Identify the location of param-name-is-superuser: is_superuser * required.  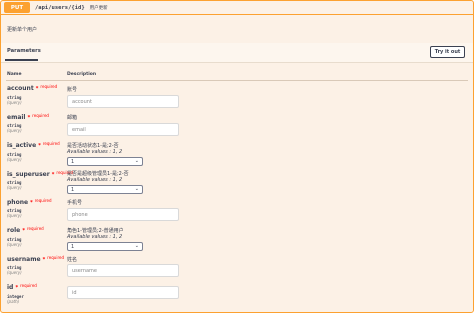
(40, 174).